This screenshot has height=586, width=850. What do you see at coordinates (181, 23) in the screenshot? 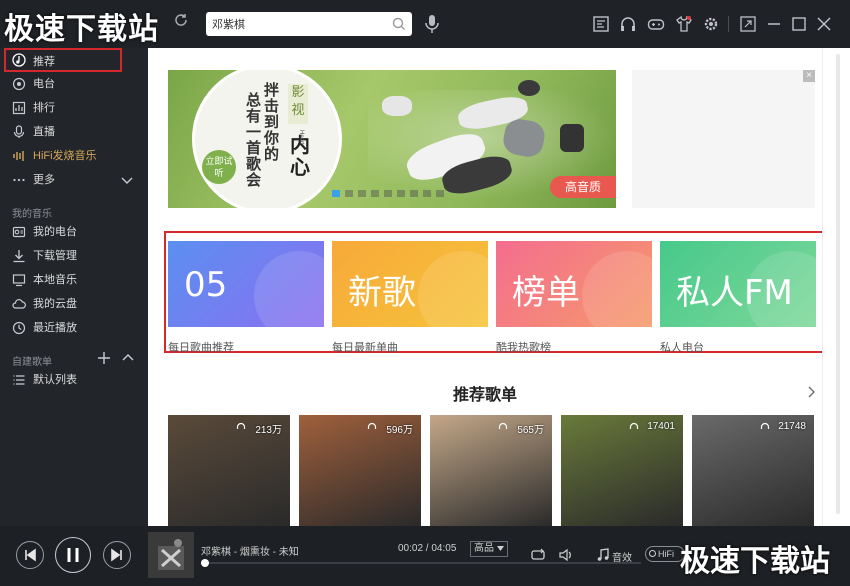
I see `refresh-icon` at bounding box center [181, 23].